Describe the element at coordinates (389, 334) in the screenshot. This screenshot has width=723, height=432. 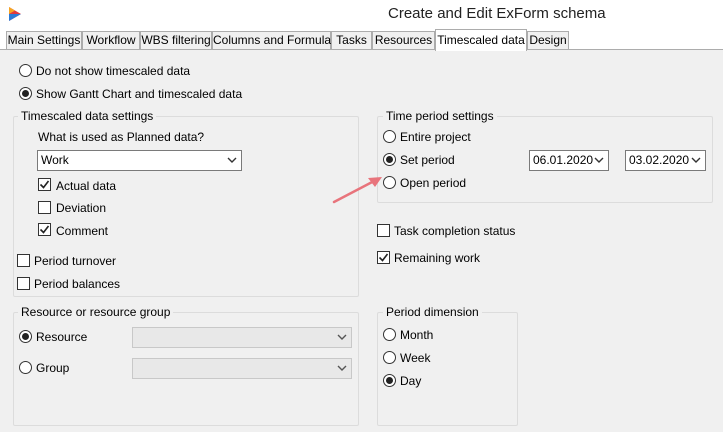
I see `month-radio` at that location.